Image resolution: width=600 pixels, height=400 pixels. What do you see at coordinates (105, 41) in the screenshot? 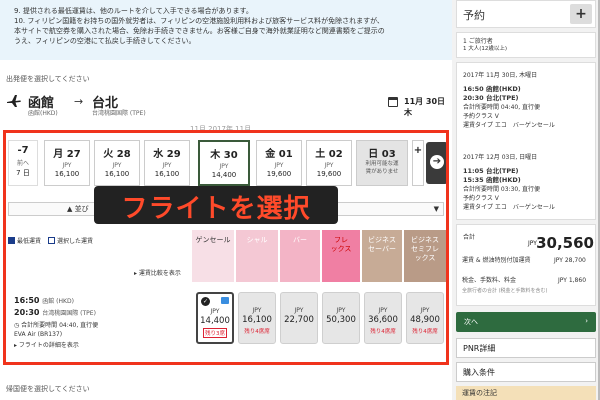
I see `notice-line: うえ、フィリピンの空港にて払戻し手続きしてください。` at bounding box center [105, 41].